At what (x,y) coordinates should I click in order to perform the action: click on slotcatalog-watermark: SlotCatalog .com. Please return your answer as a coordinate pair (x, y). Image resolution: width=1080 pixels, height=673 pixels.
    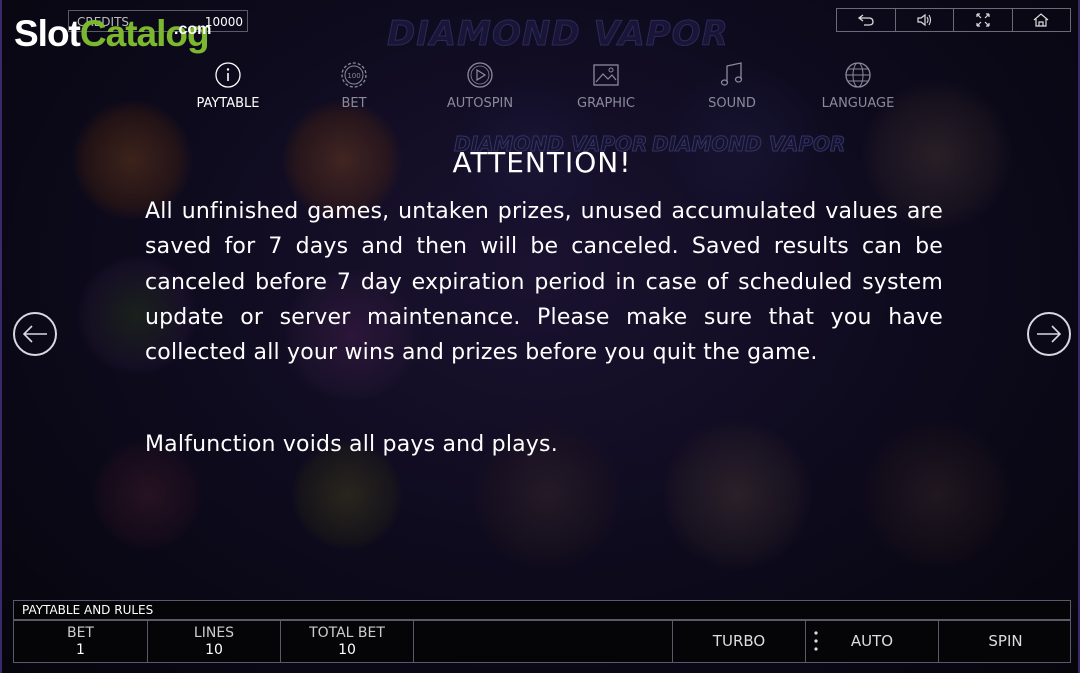
    Looking at the image, I should click on (112, 34).